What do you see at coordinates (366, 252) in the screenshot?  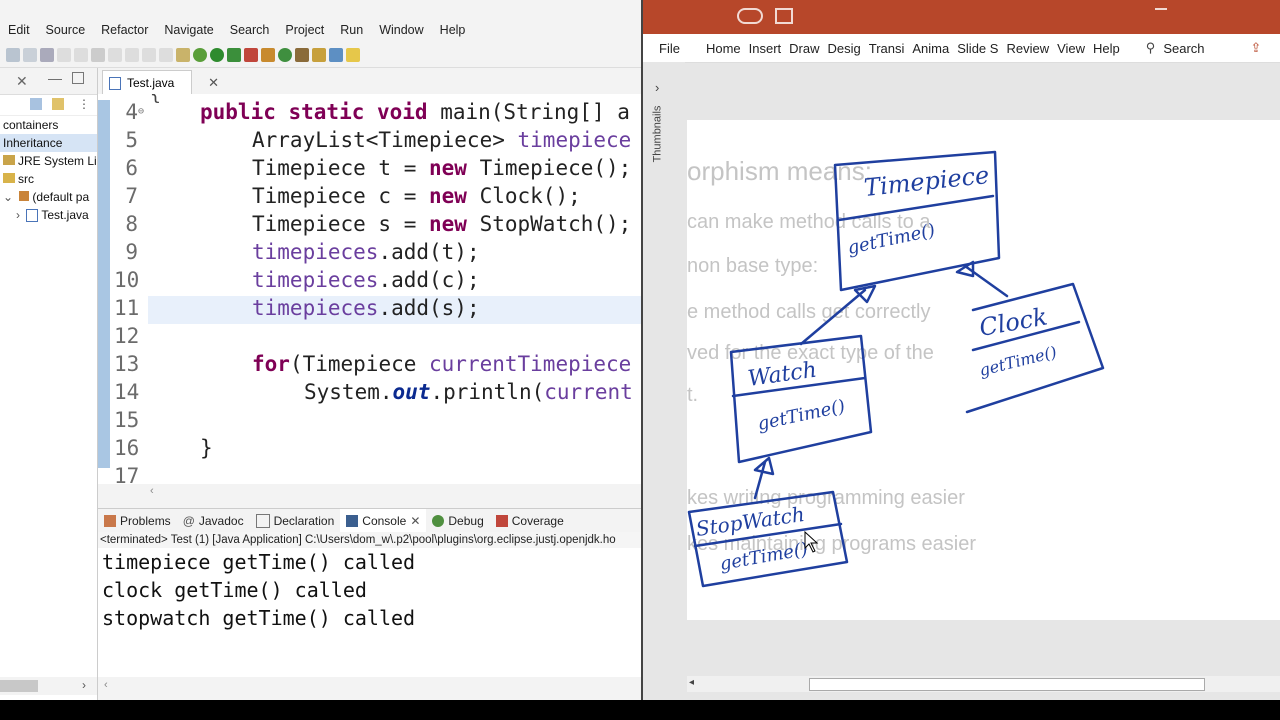 I see `code-line-9: timepieces.add(t);` at bounding box center [366, 252].